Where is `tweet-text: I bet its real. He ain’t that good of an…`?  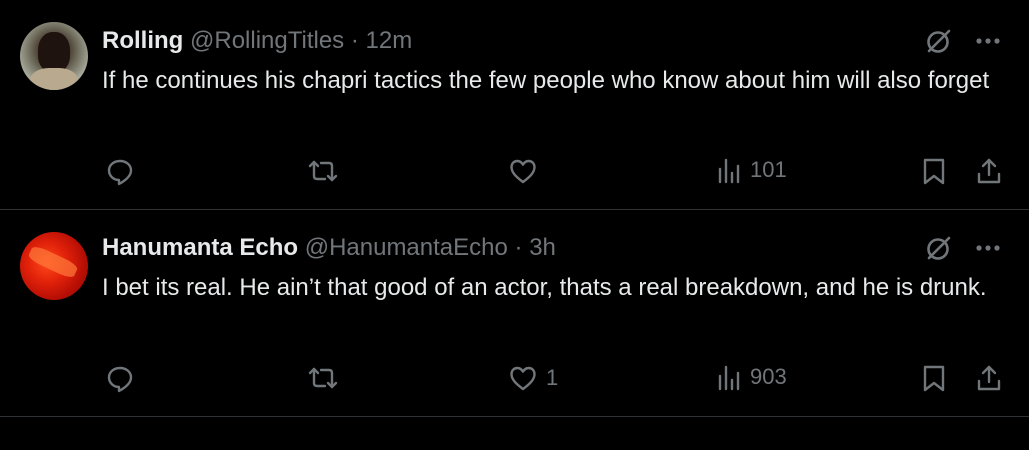
tweet-text: I bet its real. He ain’t that good of an… is located at coordinates (544, 287).